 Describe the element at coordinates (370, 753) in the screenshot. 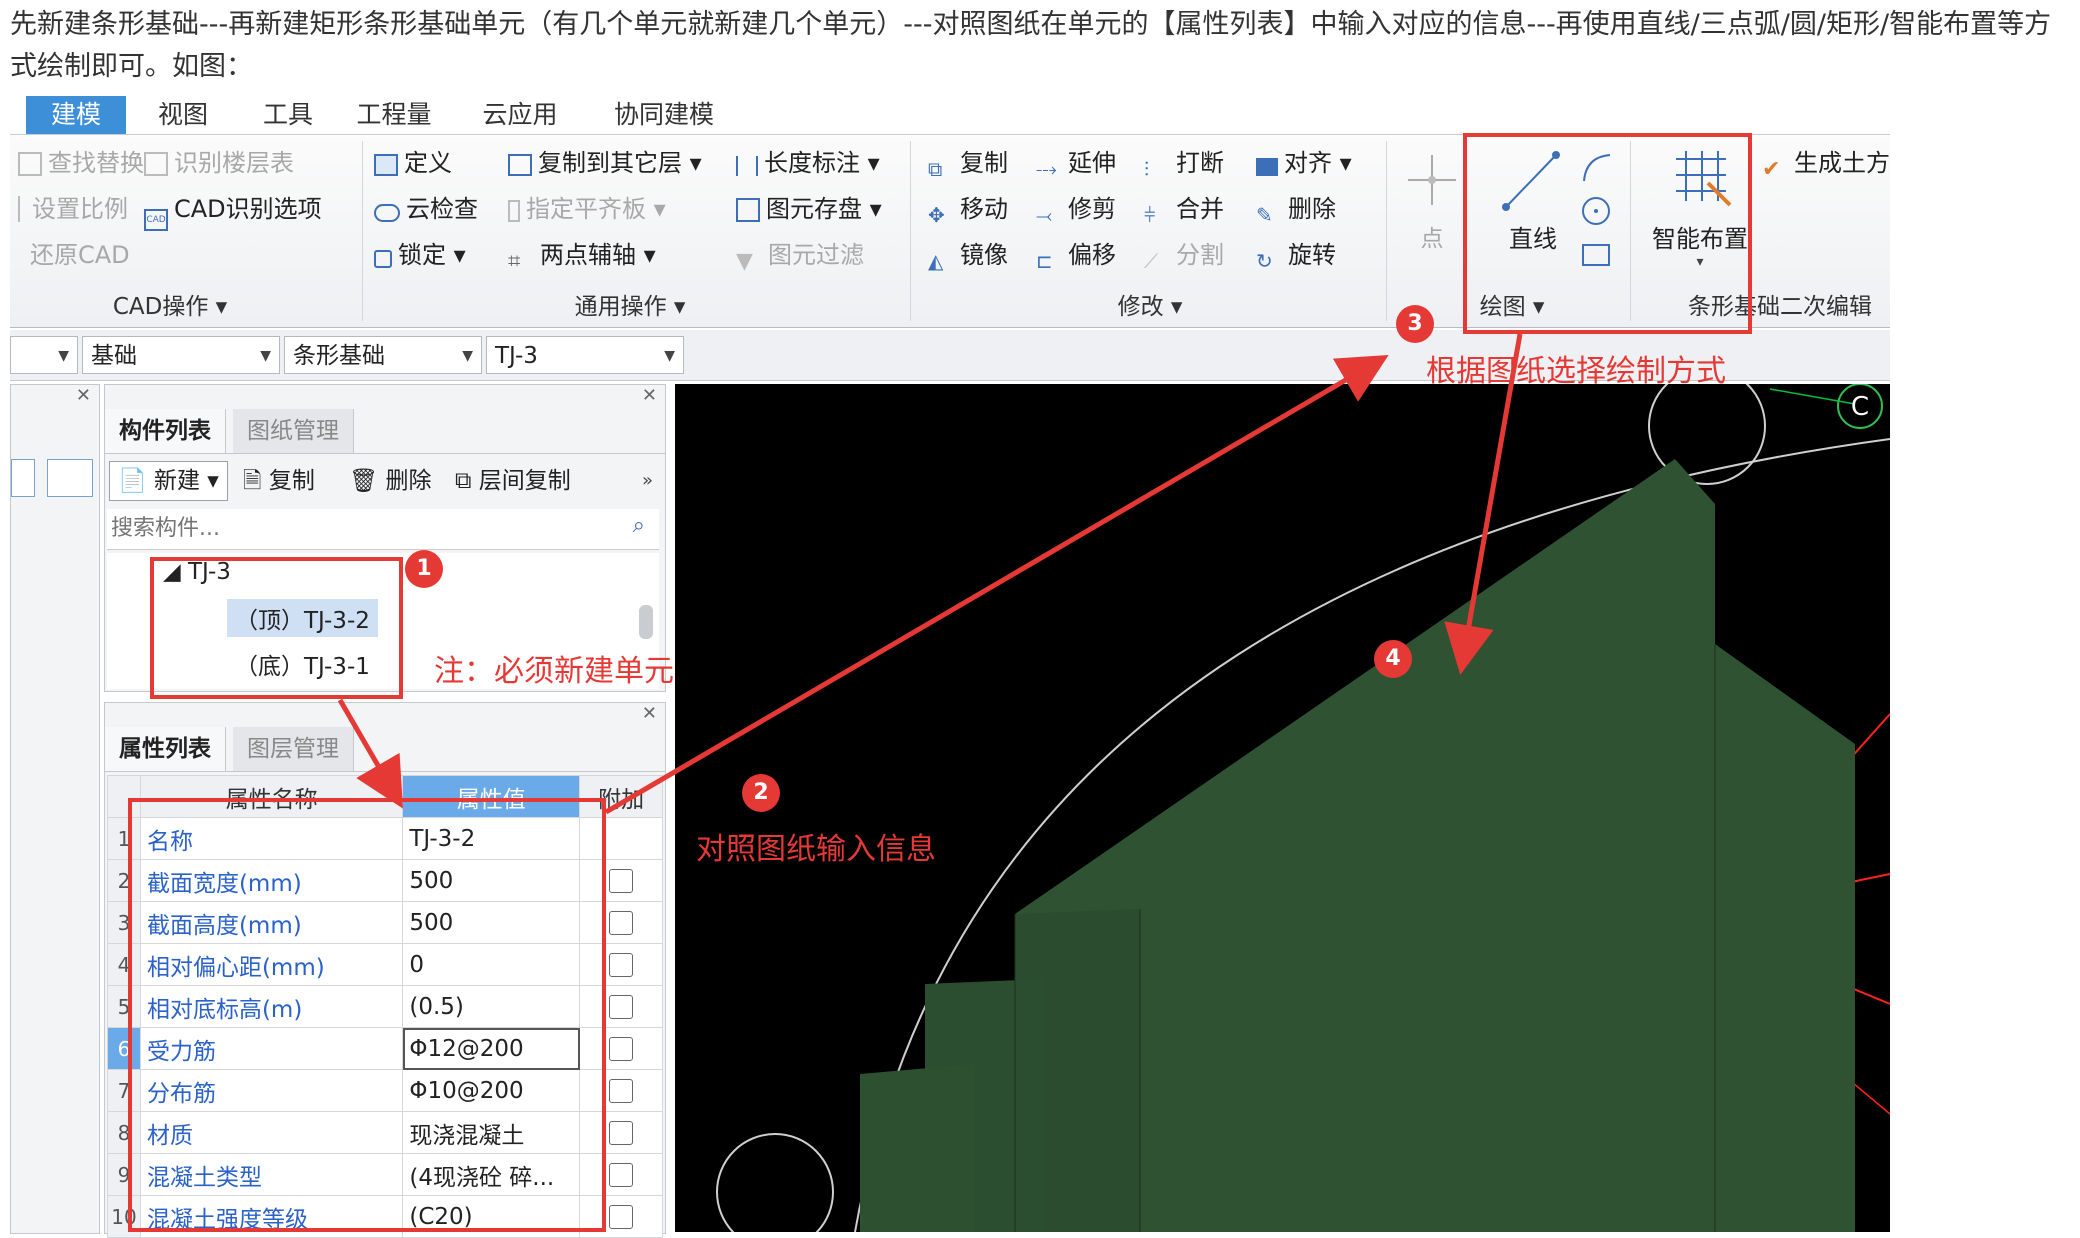

I see `arrow-to-properties` at that location.